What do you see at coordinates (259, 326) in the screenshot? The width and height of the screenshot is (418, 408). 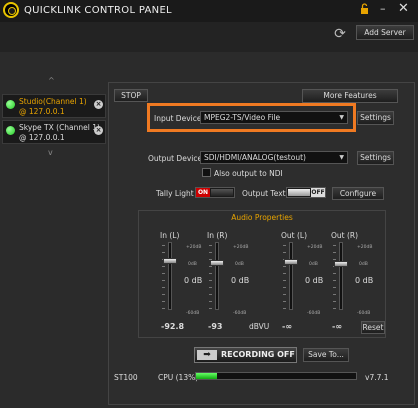 I see `audio-unit-label: dBVU` at bounding box center [259, 326].